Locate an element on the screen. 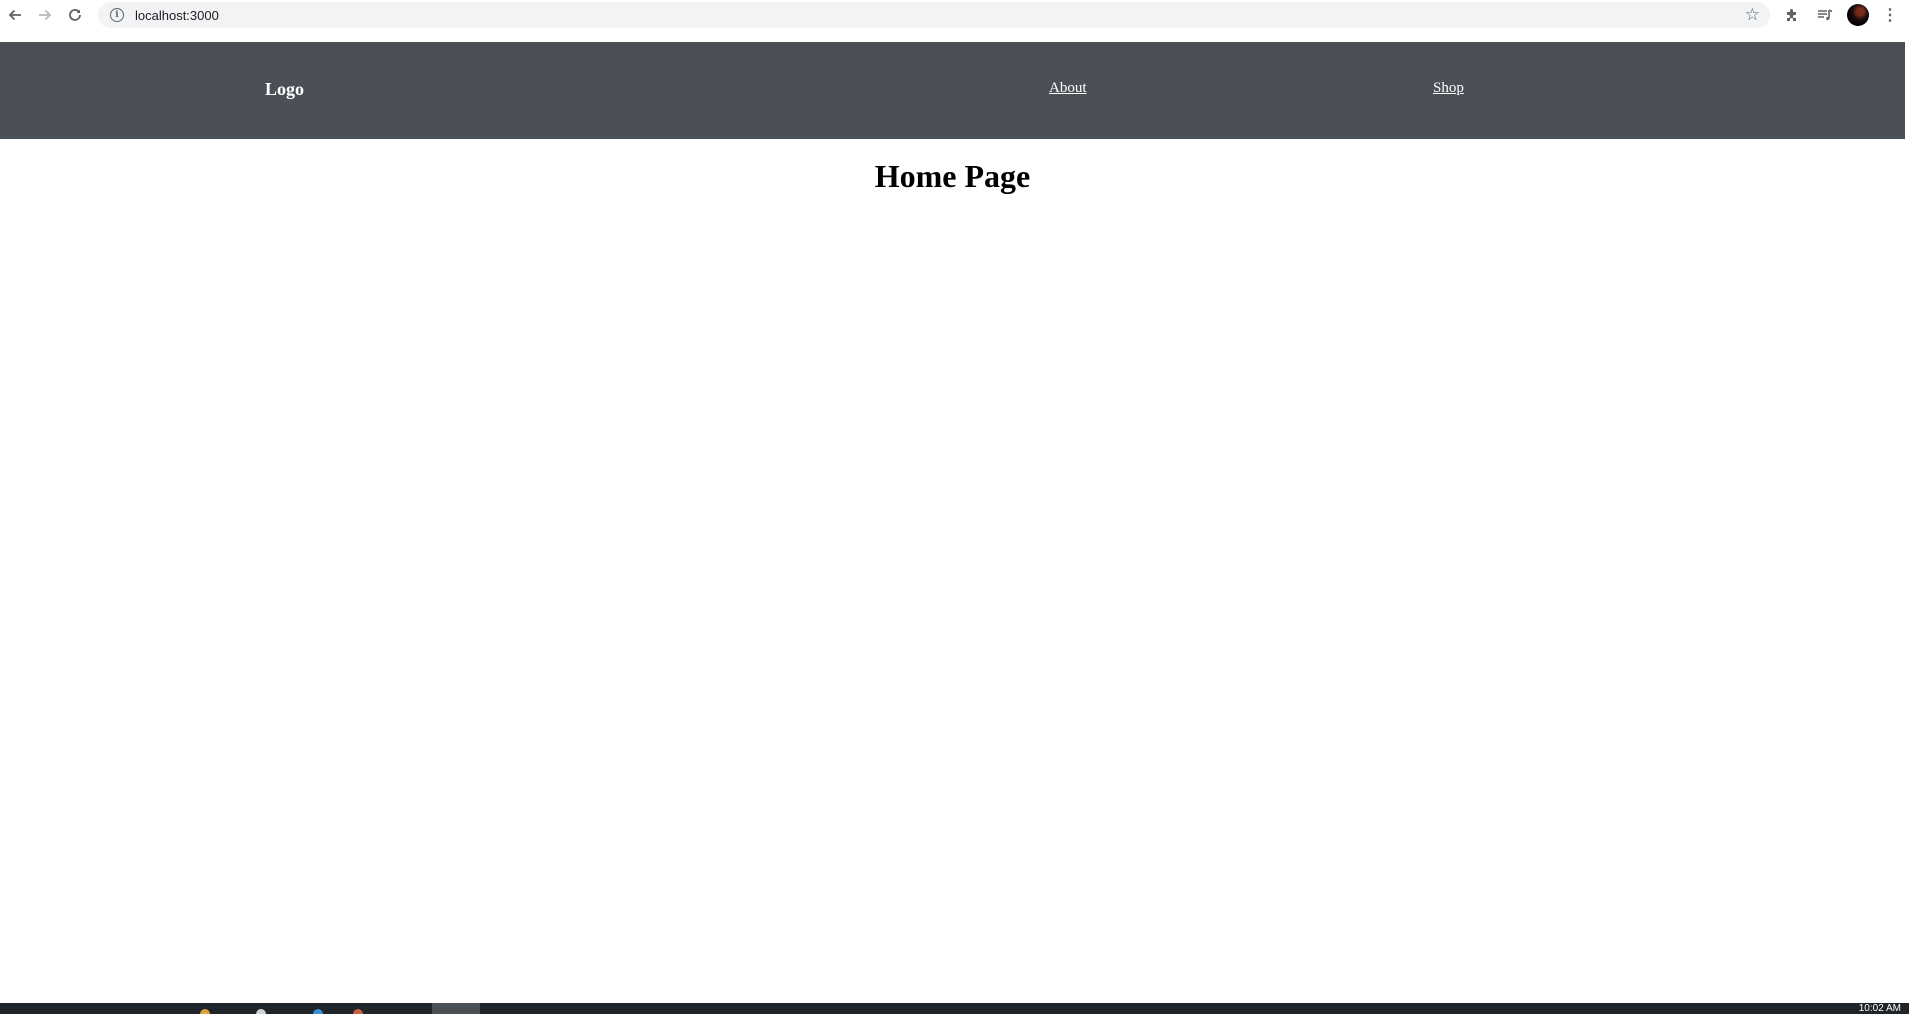  kebab-menu-icon: ⋮ is located at coordinates (1890, 15).